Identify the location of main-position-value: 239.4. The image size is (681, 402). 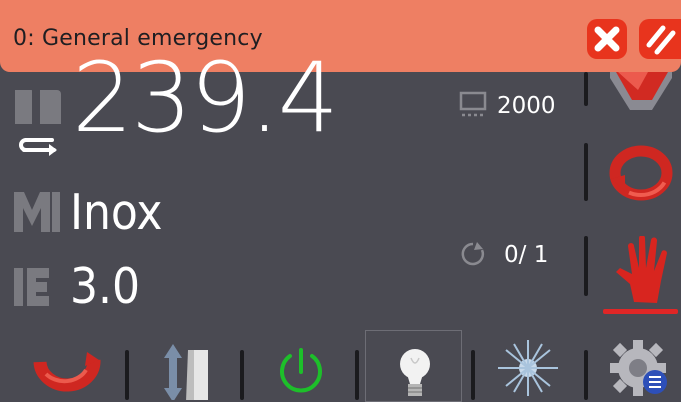
(205, 98).